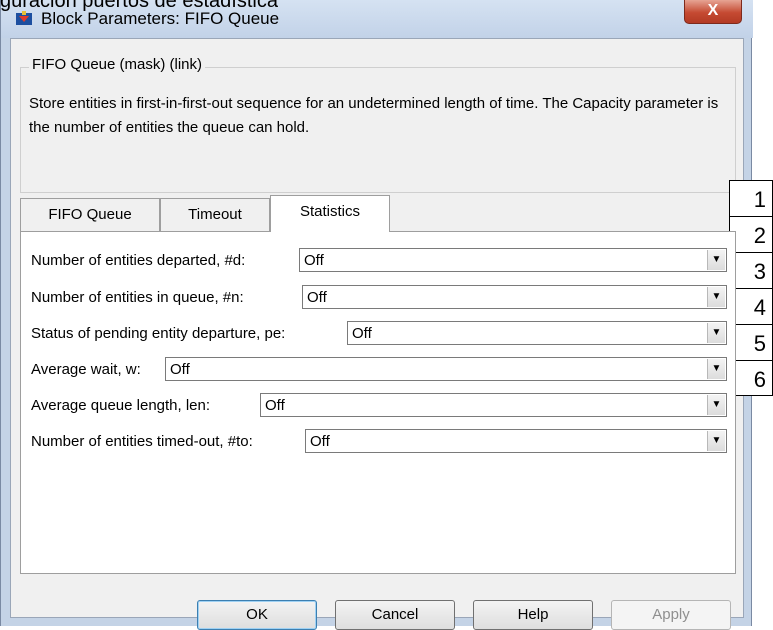 This screenshot has height=630, width=773. Describe the element at coordinates (514, 297) in the screenshot. I see `in-queue-dropdown: Off ▼` at that location.